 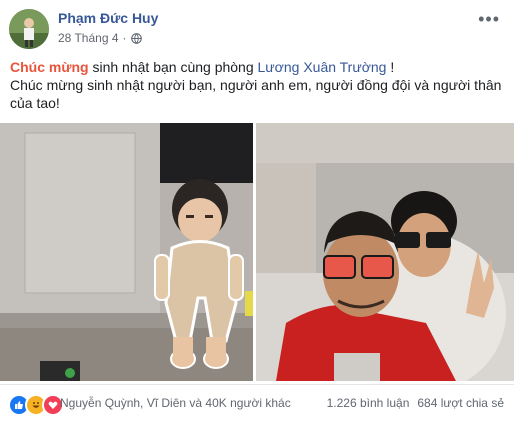 What do you see at coordinates (322, 67) in the screenshot?
I see `tagged-friend-link: Lương Xuân Trường` at bounding box center [322, 67].